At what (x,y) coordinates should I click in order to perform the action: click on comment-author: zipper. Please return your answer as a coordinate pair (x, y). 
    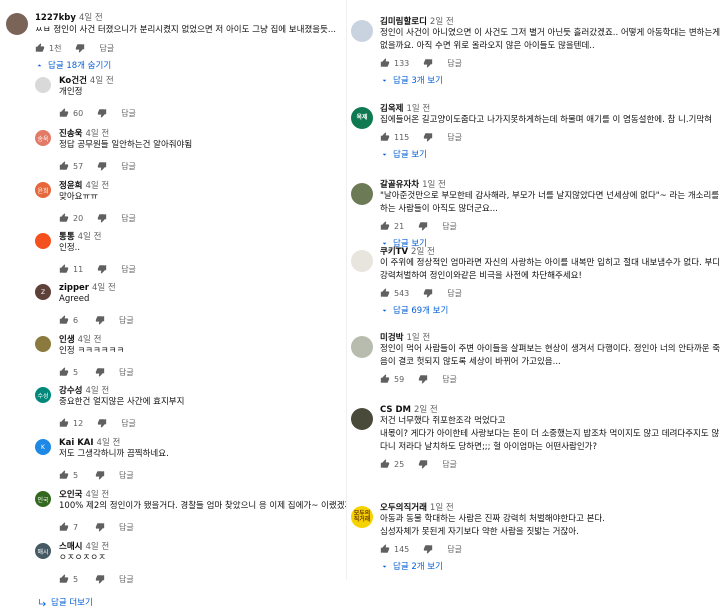
    Looking at the image, I should click on (74, 288).